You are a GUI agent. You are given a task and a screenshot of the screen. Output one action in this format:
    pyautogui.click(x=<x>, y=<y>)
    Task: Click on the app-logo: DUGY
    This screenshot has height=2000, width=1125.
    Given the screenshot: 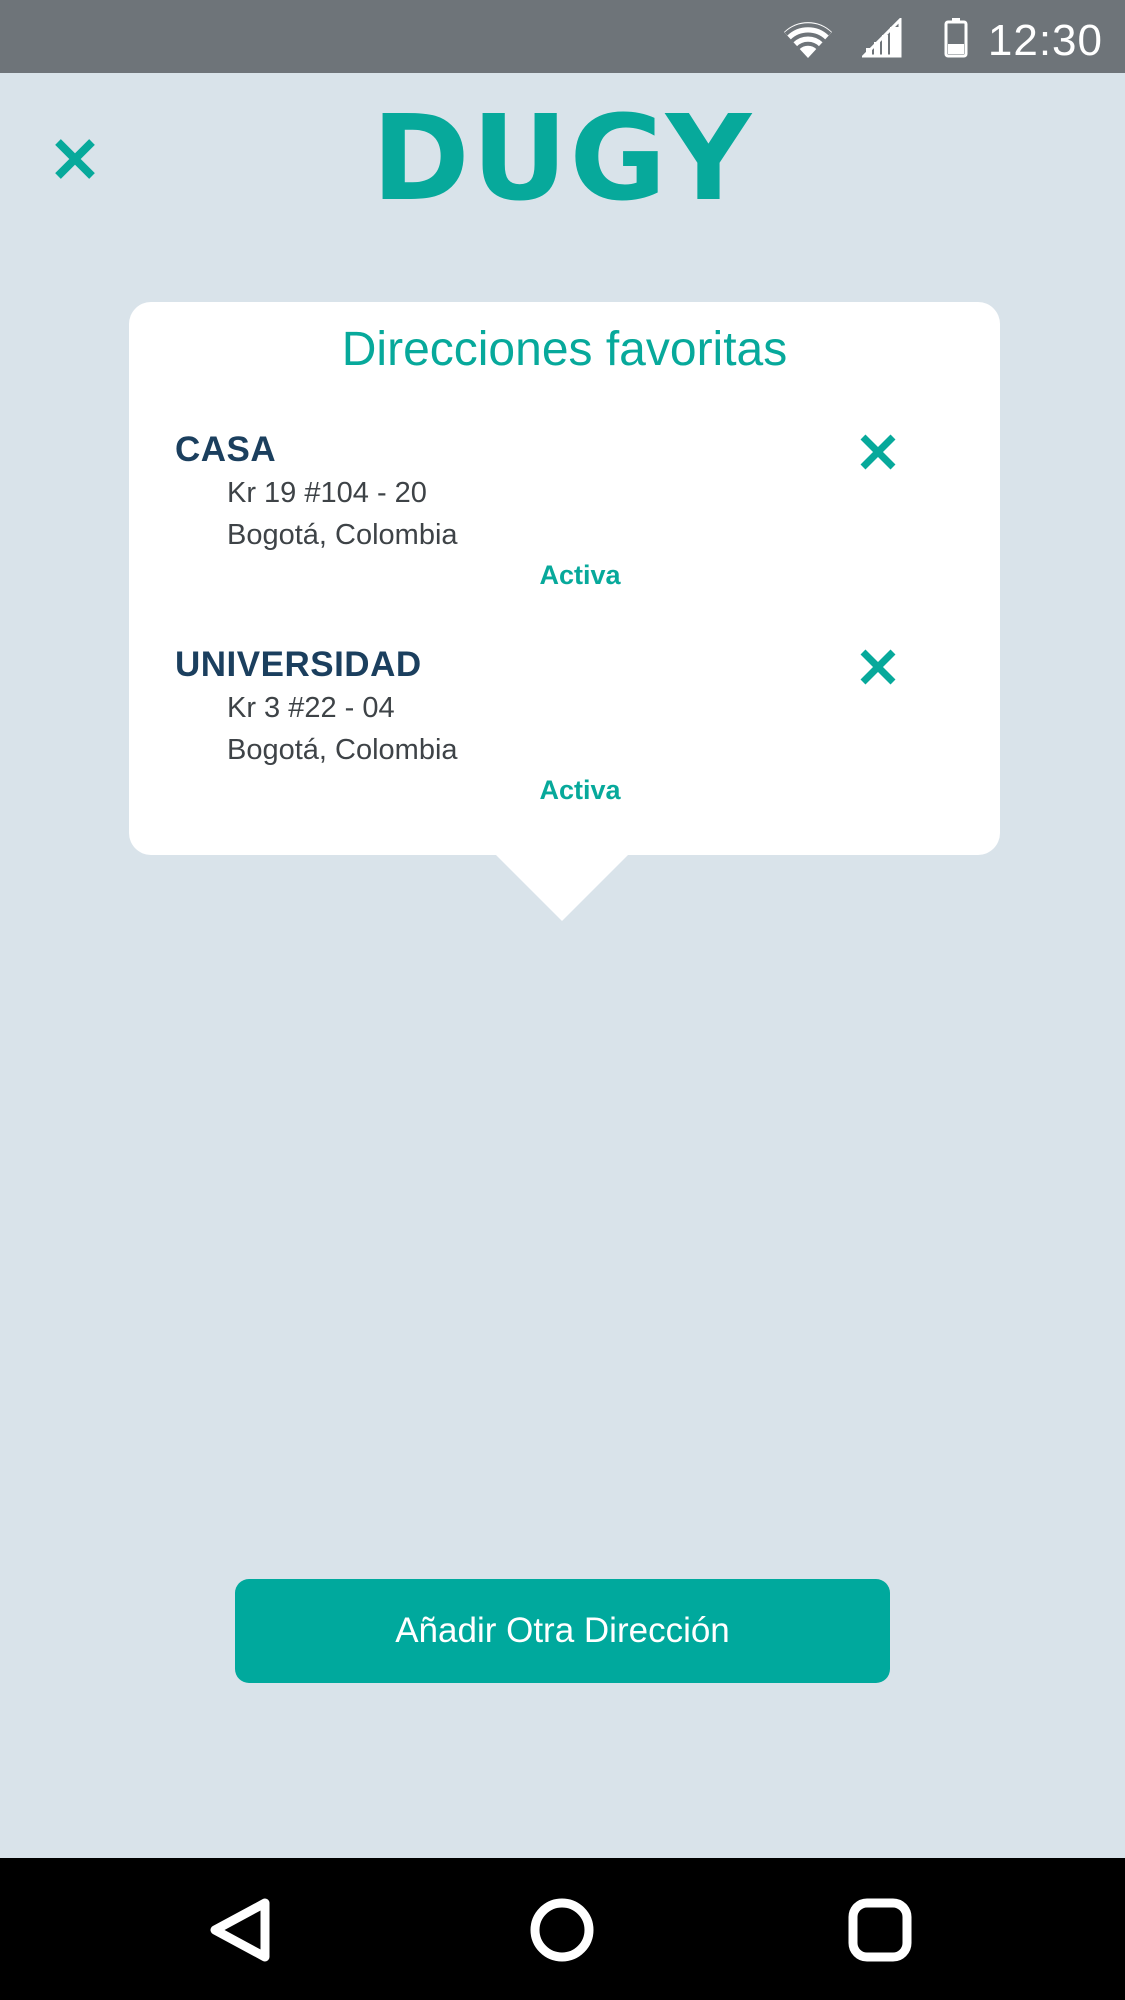 What is the action you would take?
    pyautogui.click(x=562, y=158)
    